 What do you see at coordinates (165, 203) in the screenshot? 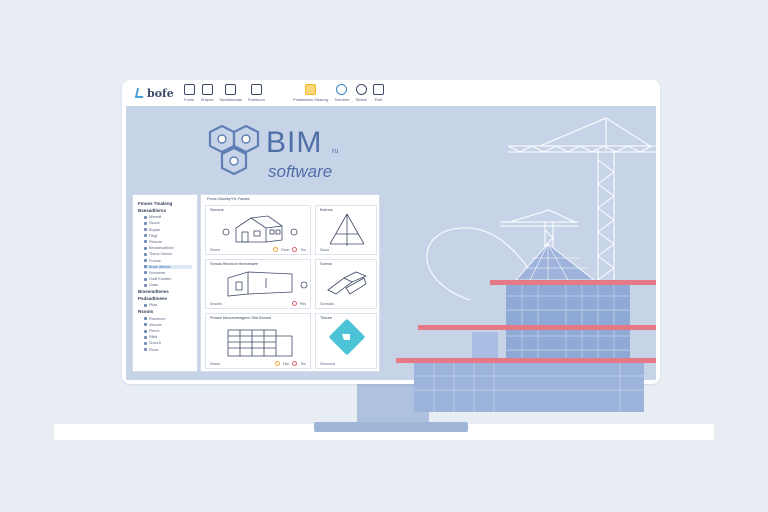
I see `sidebar-section-title: Fmoes Tmaleng` at bounding box center [165, 203].